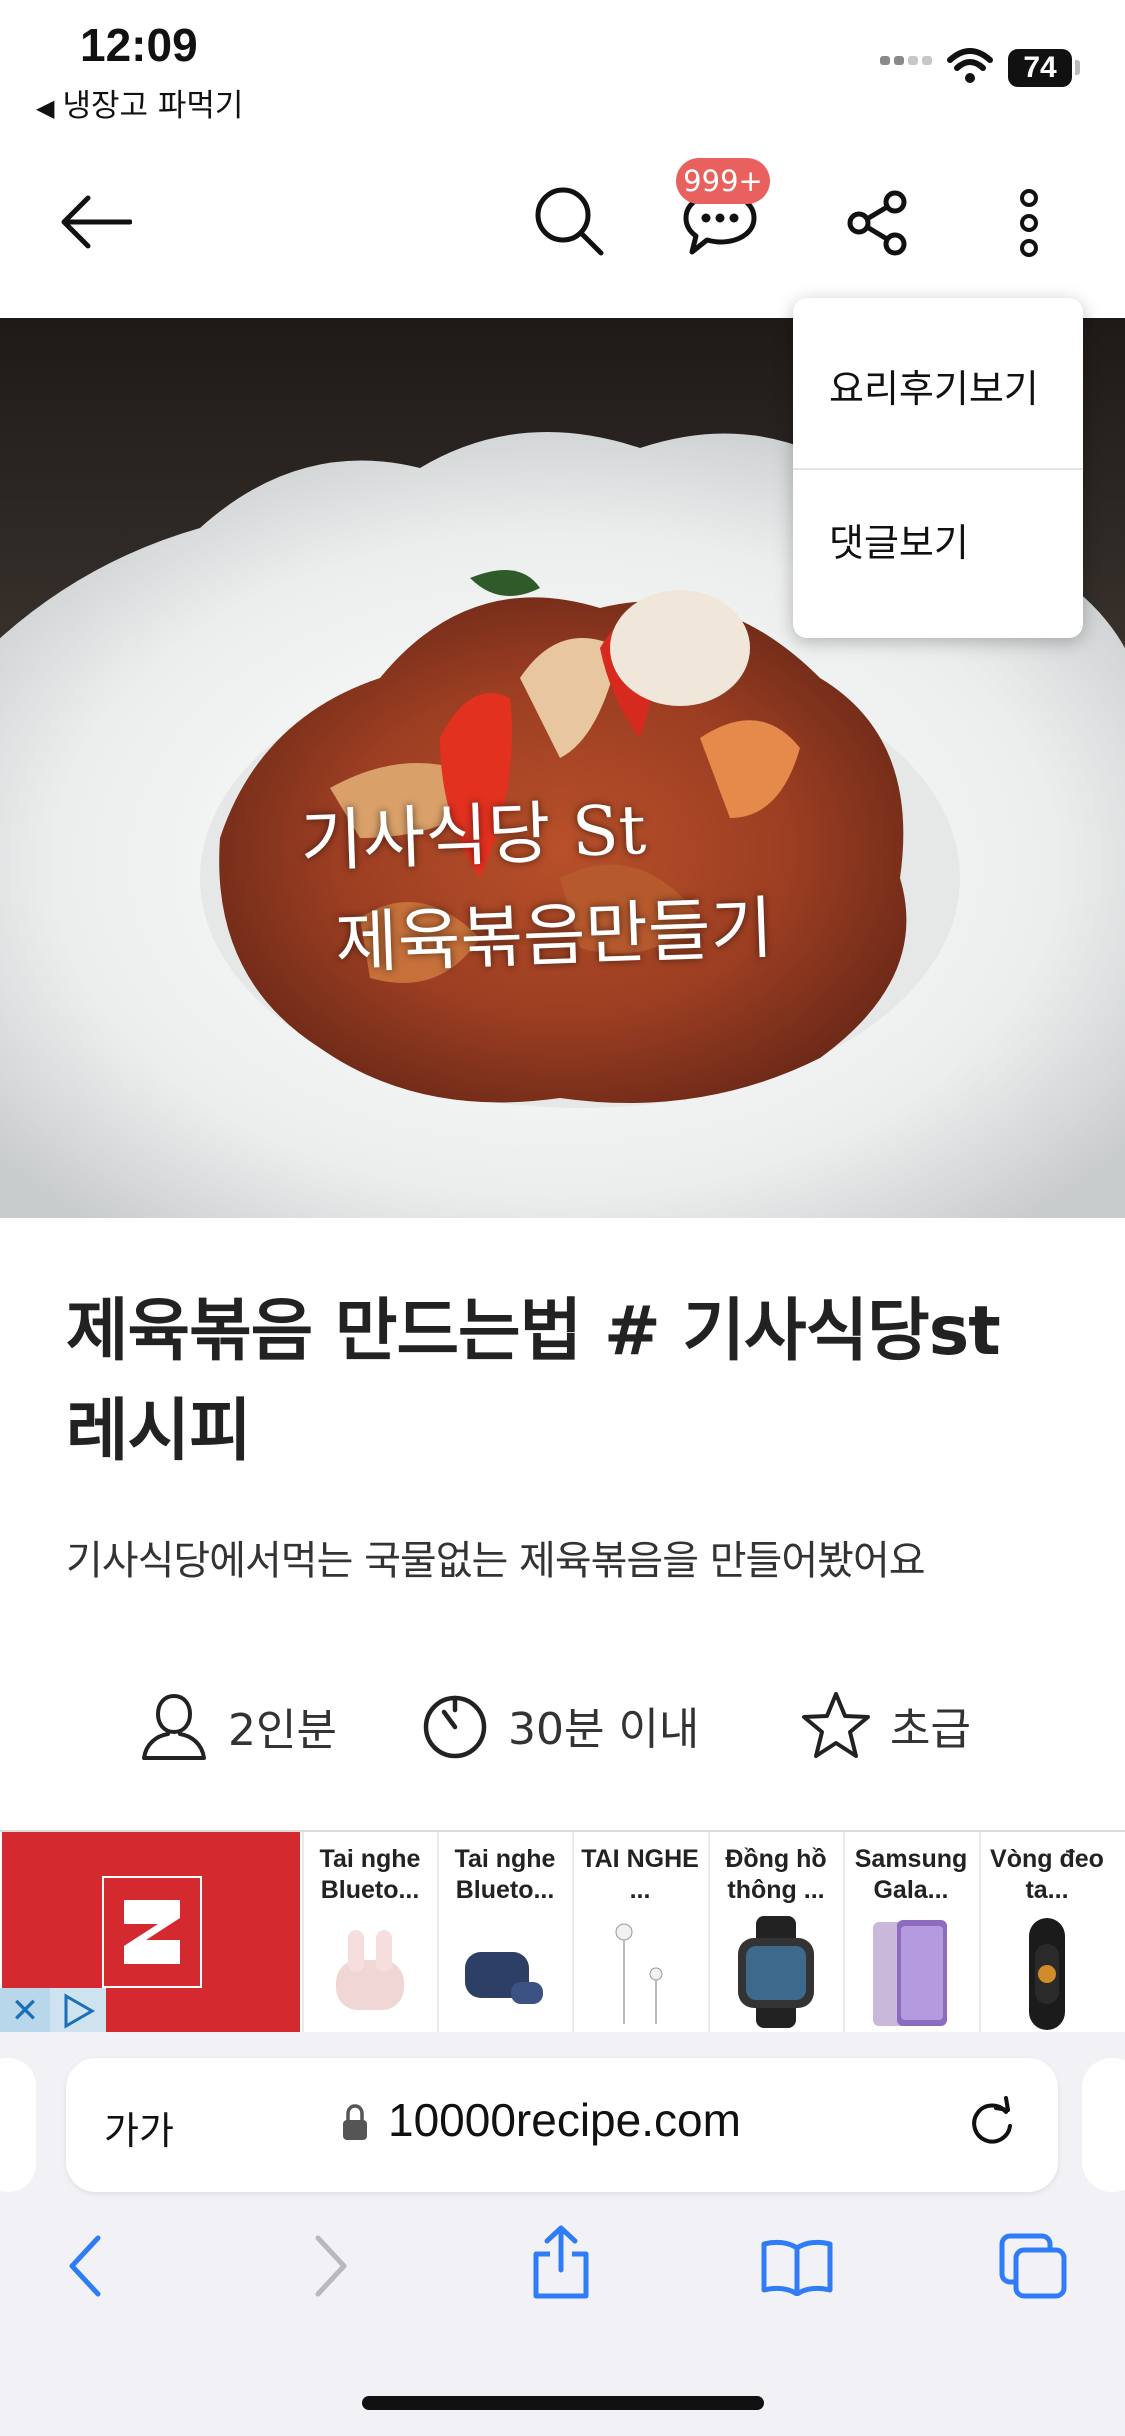  Describe the element at coordinates (330, 2266) in the screenshot. I see `browser-forward-icon` at that location.